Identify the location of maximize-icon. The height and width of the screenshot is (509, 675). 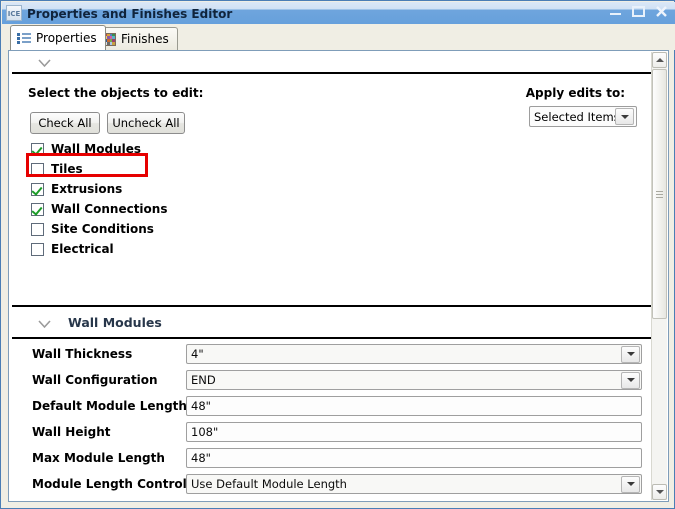
(638, 11).